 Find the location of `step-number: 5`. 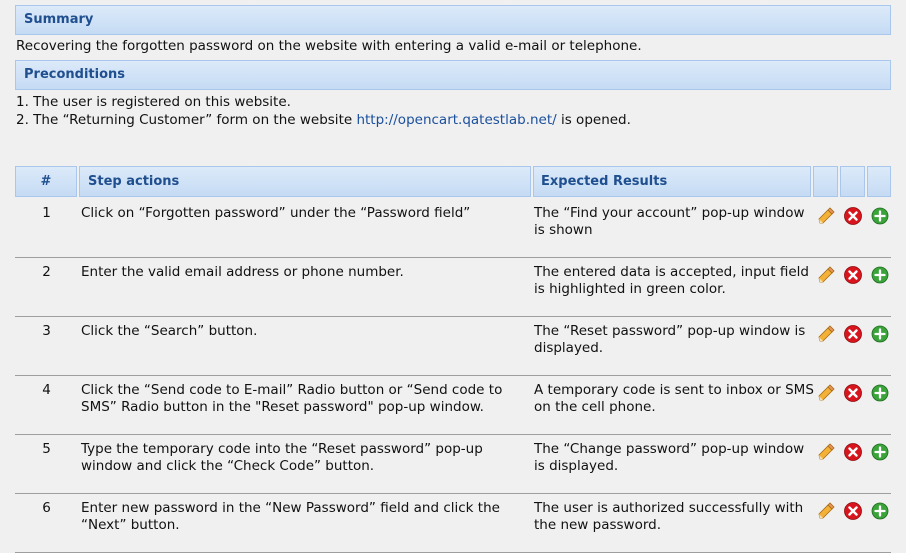

step-number: 5 is located at coordinates (46, 449).